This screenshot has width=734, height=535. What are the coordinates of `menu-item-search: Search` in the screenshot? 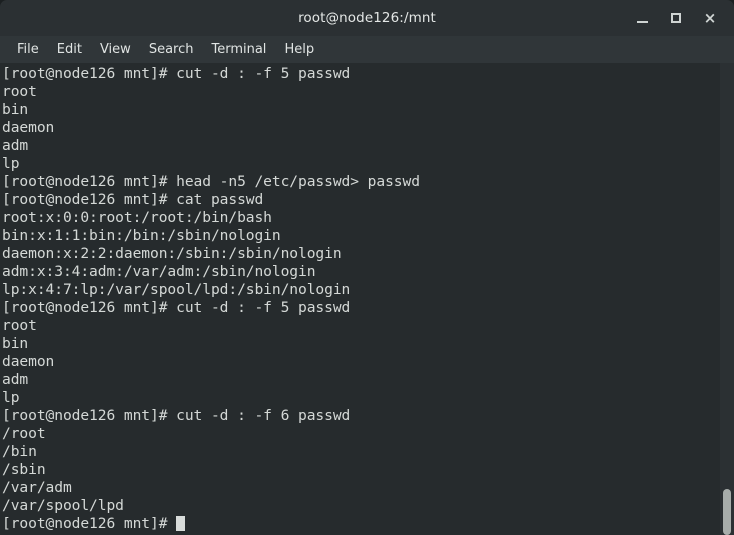 It's located at (171, 50).